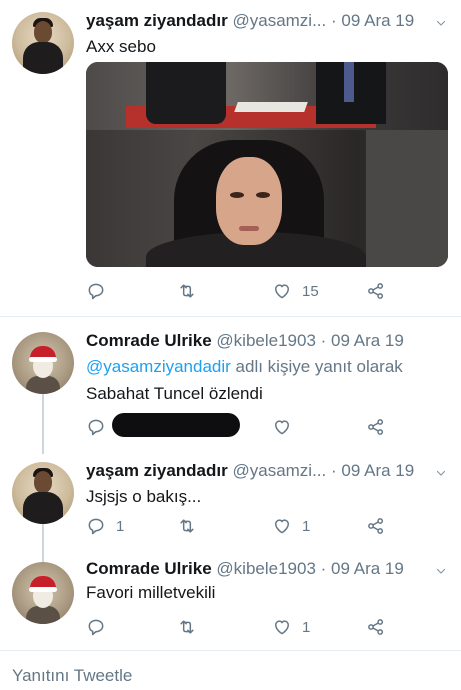 The width and height of the screenshot is (461, 690). I want to click on redaction-bar, so click(176, 425).